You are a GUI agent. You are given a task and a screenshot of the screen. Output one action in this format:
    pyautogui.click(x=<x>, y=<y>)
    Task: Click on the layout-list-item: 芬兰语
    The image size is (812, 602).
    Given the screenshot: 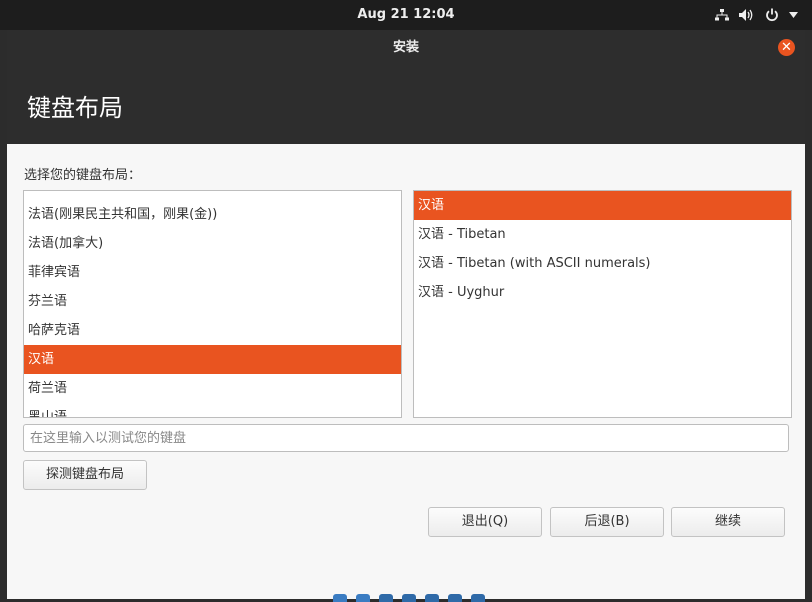 What is the action you would take?
    pyautogui.click(x=212, y=301)
    